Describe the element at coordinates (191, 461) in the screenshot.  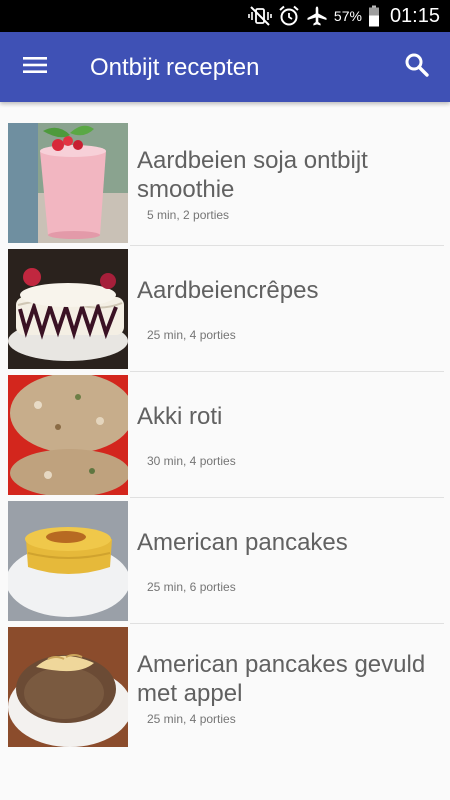
I see `recipe-meta: 30 min, 4 porties` at that location.